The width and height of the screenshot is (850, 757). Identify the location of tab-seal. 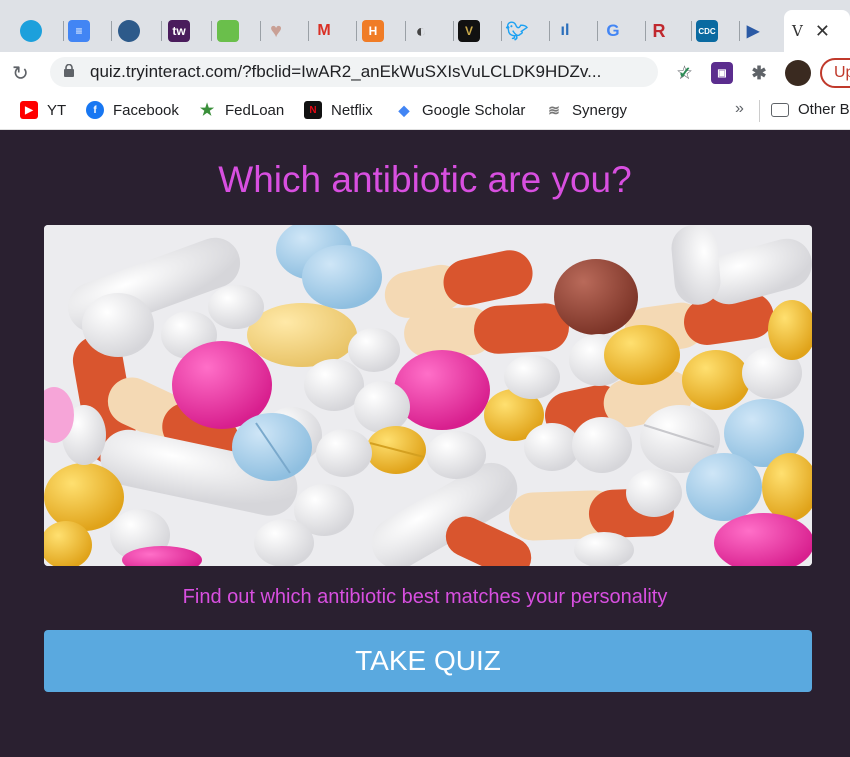
(140, 31).